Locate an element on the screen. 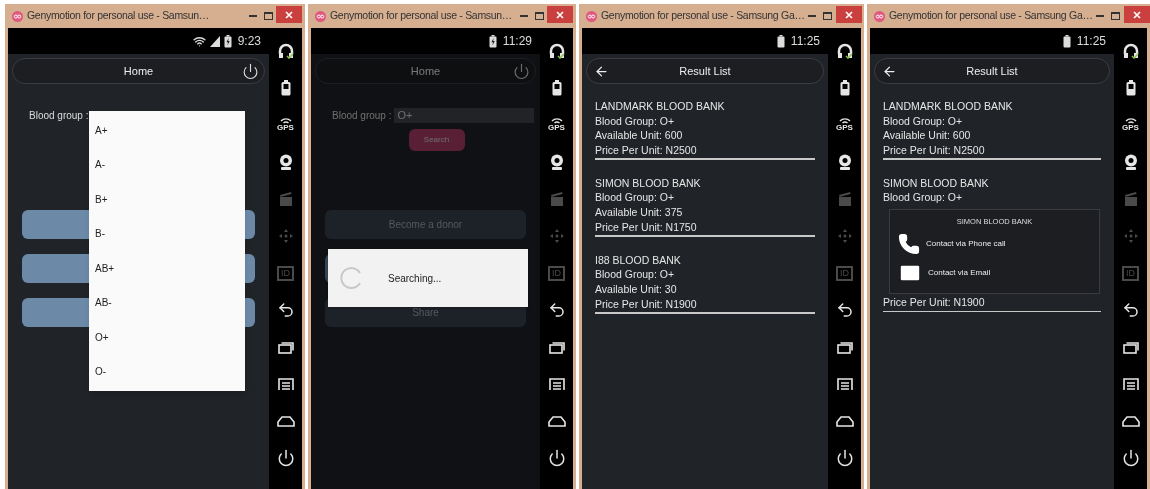 This screenshot has height=489, width=1150. contact-option: Contact via Email is located at coordinates (994, 273).